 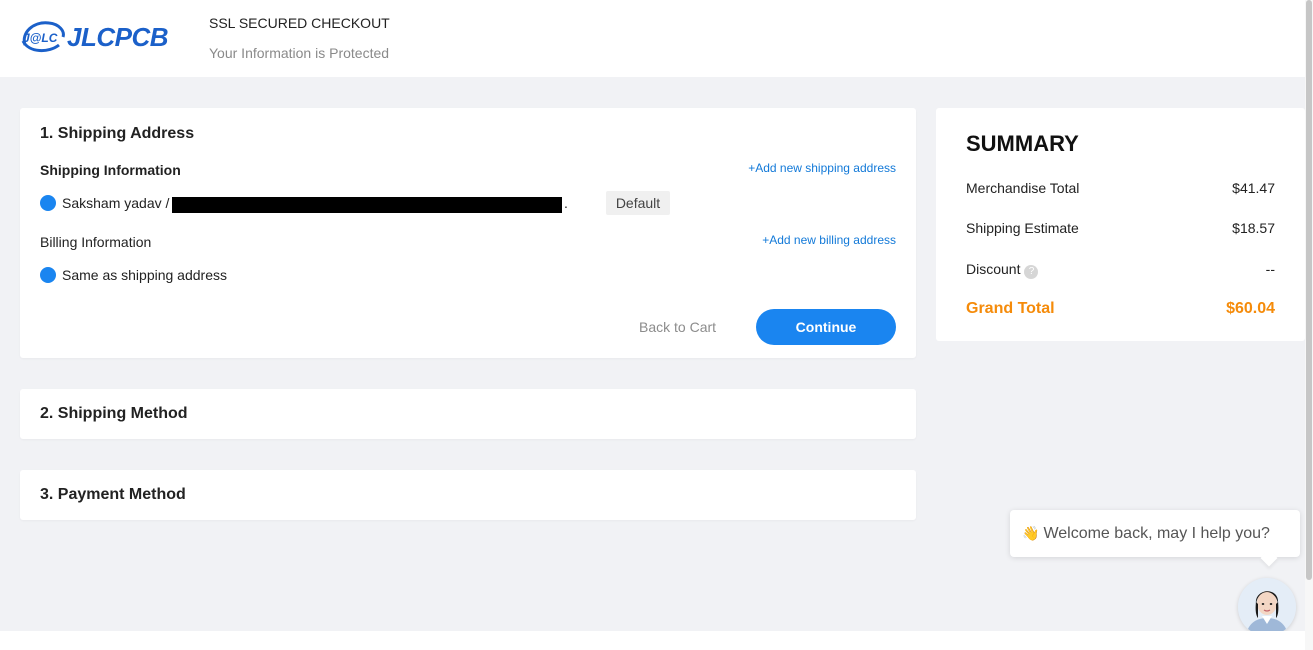 What do you see at coordinates (117, 134) in the screenshot?
I see `shipping-address-title: 1. Shipping Address` at bounding box center [117, 134].